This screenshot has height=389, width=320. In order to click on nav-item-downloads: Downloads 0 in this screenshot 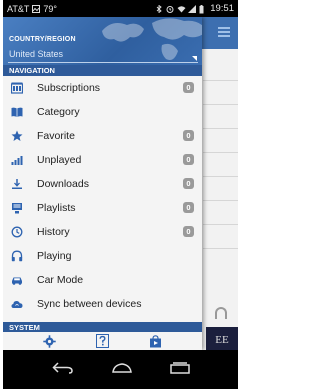, I will do `click(102, 184)`.